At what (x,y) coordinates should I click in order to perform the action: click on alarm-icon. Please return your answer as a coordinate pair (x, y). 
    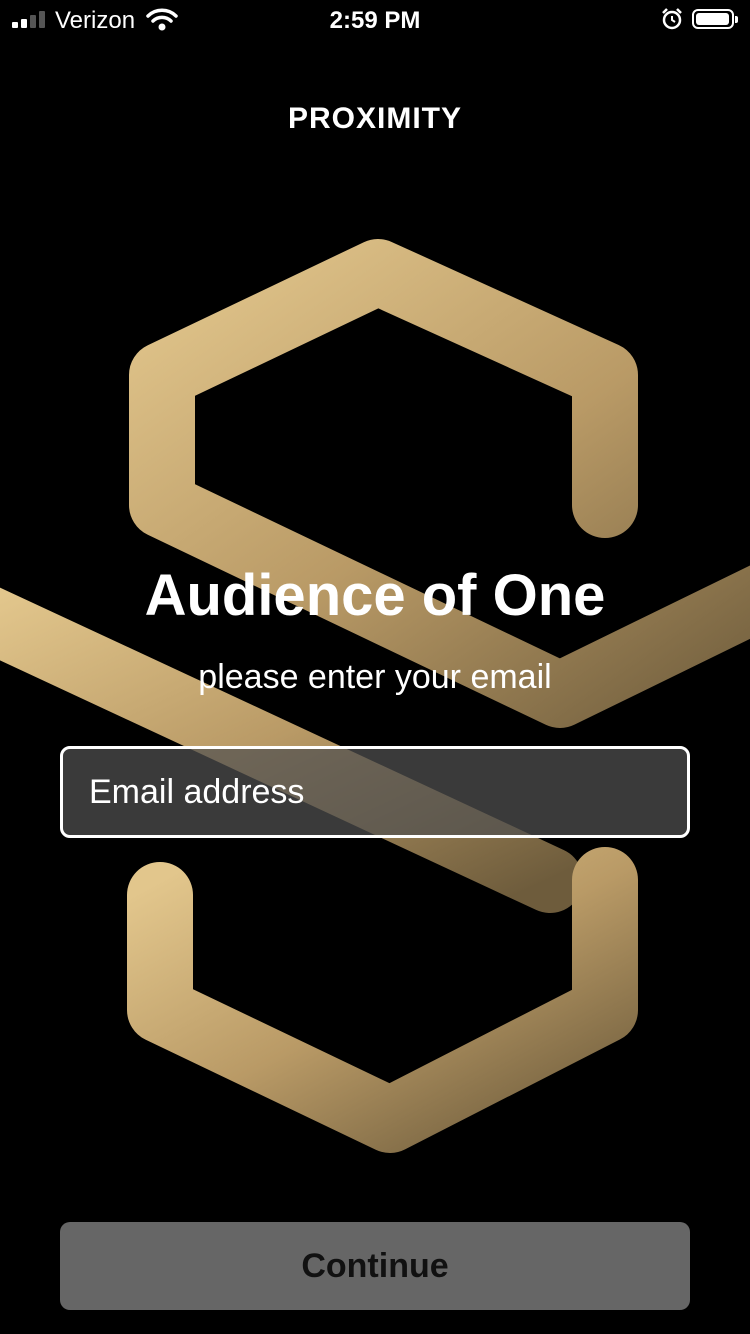
    Looking at the image, I should click on (672, 19).